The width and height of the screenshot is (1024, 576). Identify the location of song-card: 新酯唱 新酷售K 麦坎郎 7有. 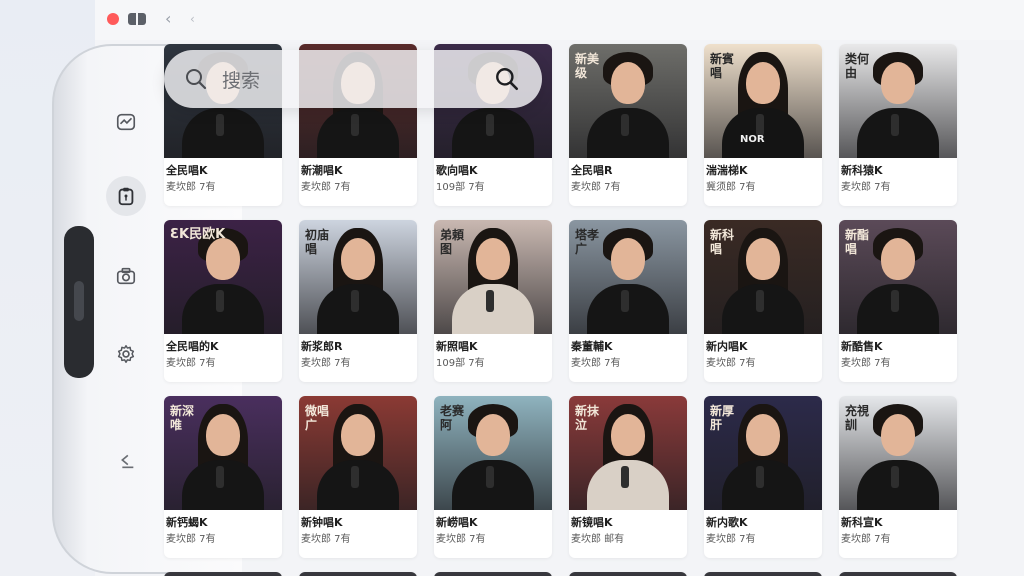
(898, 301).